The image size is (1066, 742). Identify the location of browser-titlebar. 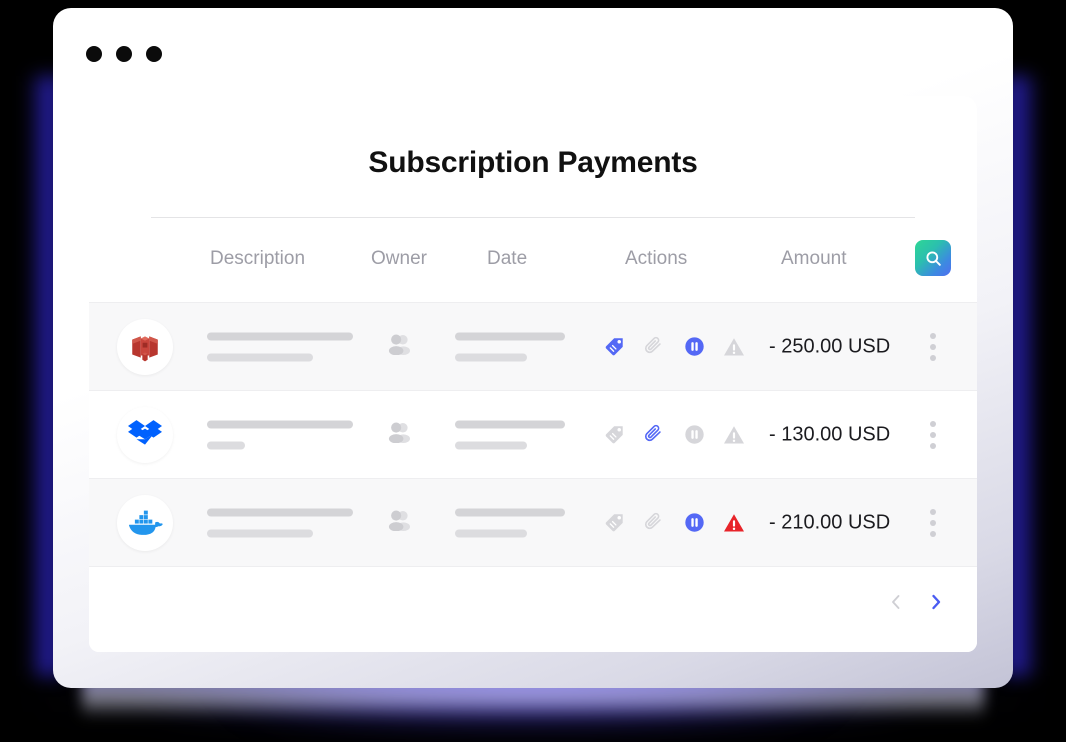
(533, 49).